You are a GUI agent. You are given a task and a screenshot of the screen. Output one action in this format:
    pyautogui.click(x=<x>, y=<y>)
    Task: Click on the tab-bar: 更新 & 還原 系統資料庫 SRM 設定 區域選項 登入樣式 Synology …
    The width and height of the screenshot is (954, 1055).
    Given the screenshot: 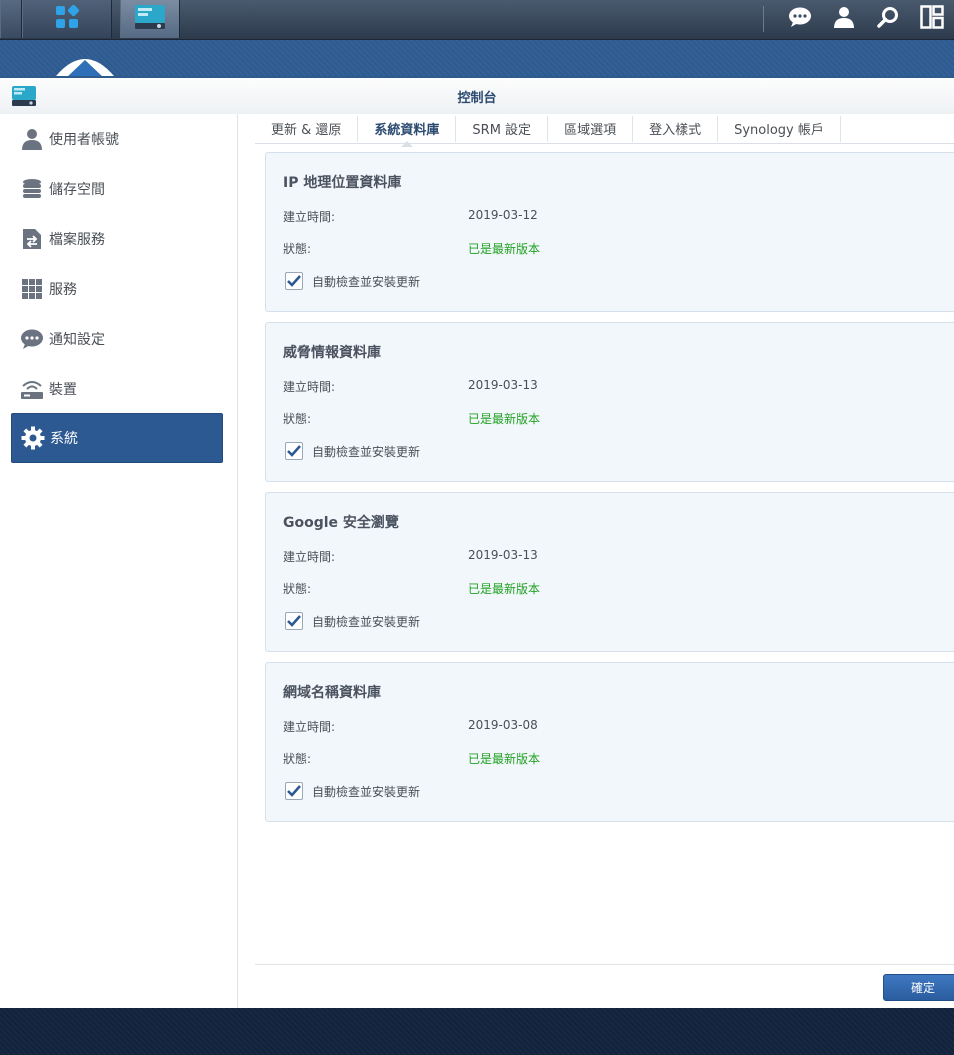 What is the action you would take?
    pyautogui.click(x=604, y=130)
    